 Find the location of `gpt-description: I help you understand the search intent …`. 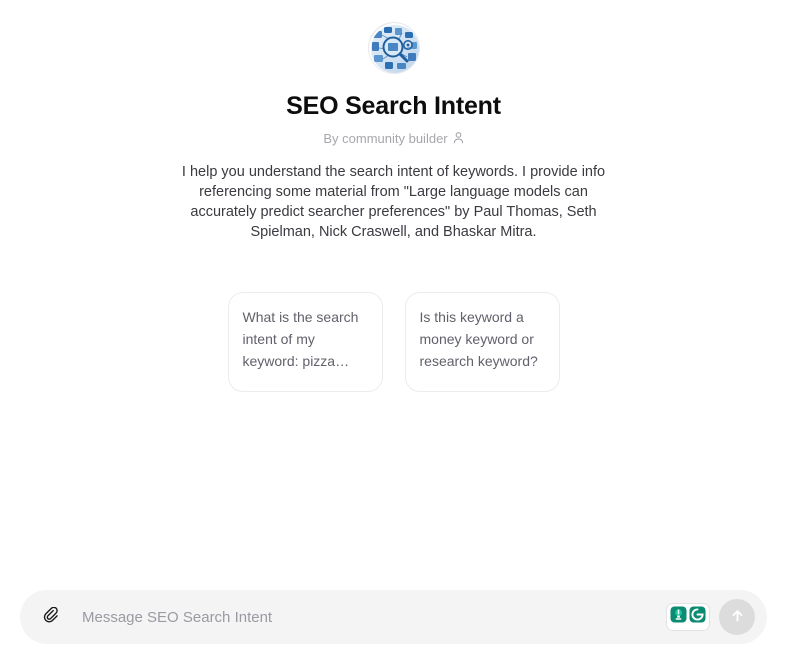

gpt-description: I help you understand the search intent … is located at coordinates (393, 201).